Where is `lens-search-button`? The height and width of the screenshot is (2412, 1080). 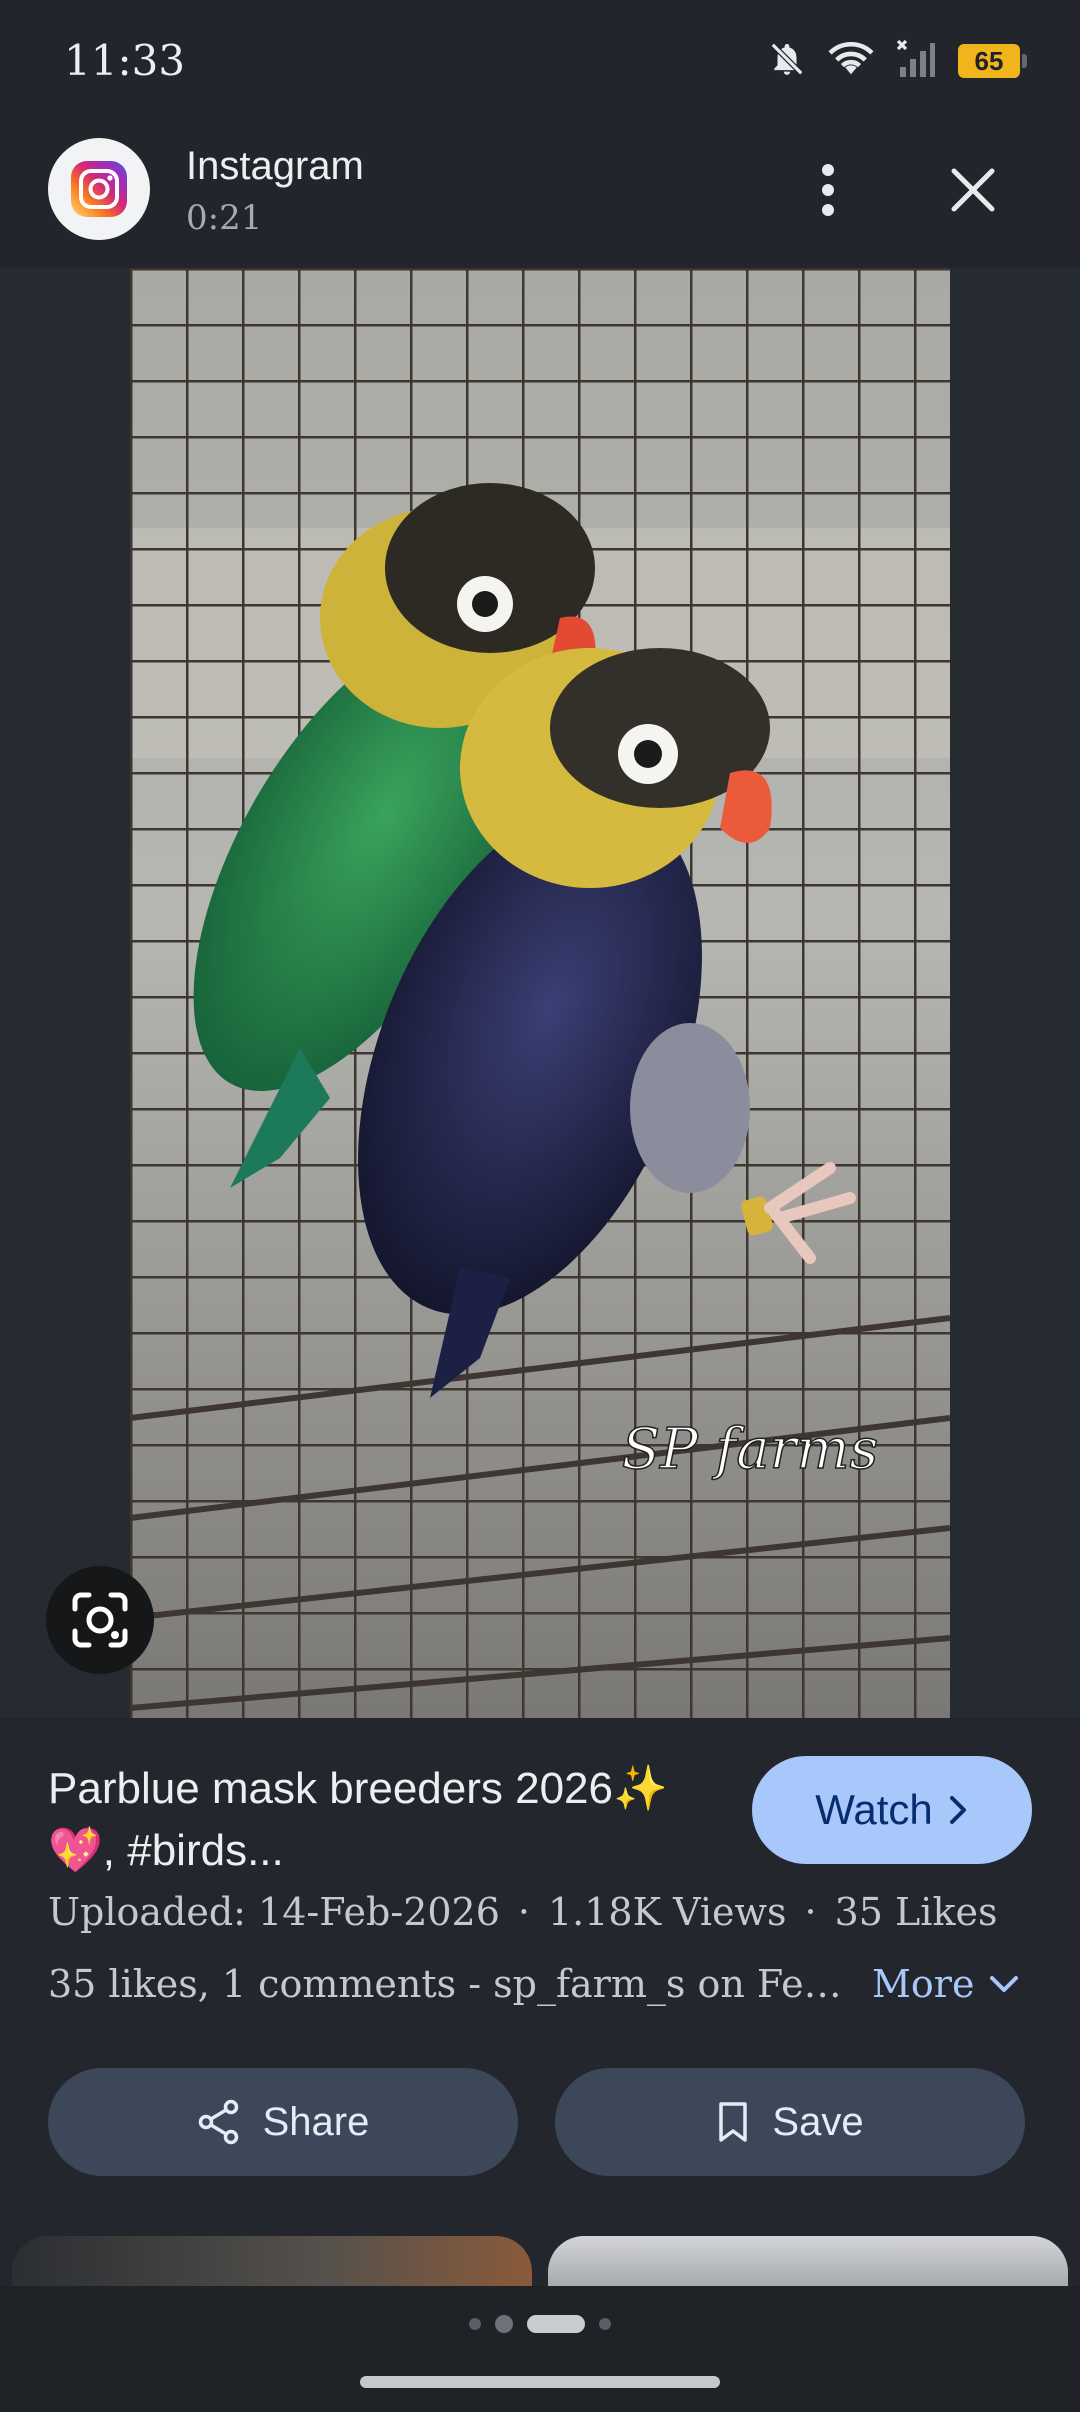 lens-search-button is located at coordinates (100, 1620).